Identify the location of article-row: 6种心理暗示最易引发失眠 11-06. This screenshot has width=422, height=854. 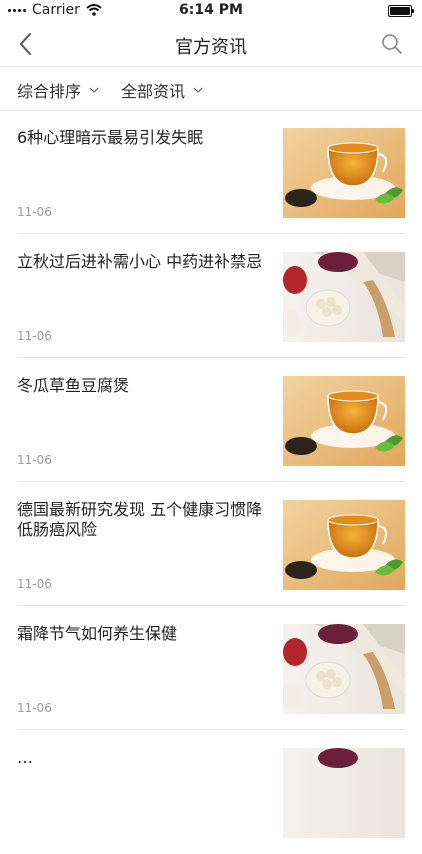
(211, 172).